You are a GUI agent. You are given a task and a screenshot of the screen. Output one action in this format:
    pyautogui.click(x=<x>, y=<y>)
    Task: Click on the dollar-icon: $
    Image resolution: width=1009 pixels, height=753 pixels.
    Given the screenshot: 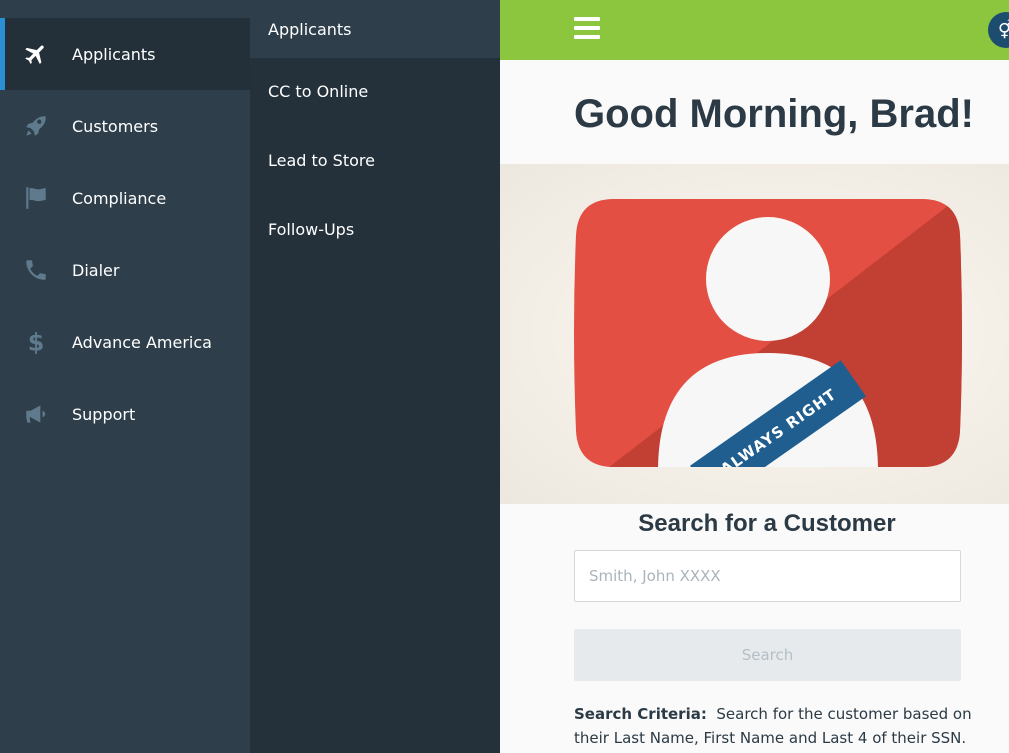 What is the action you would take?
    pyautogui.click(x=36, y=342)
    